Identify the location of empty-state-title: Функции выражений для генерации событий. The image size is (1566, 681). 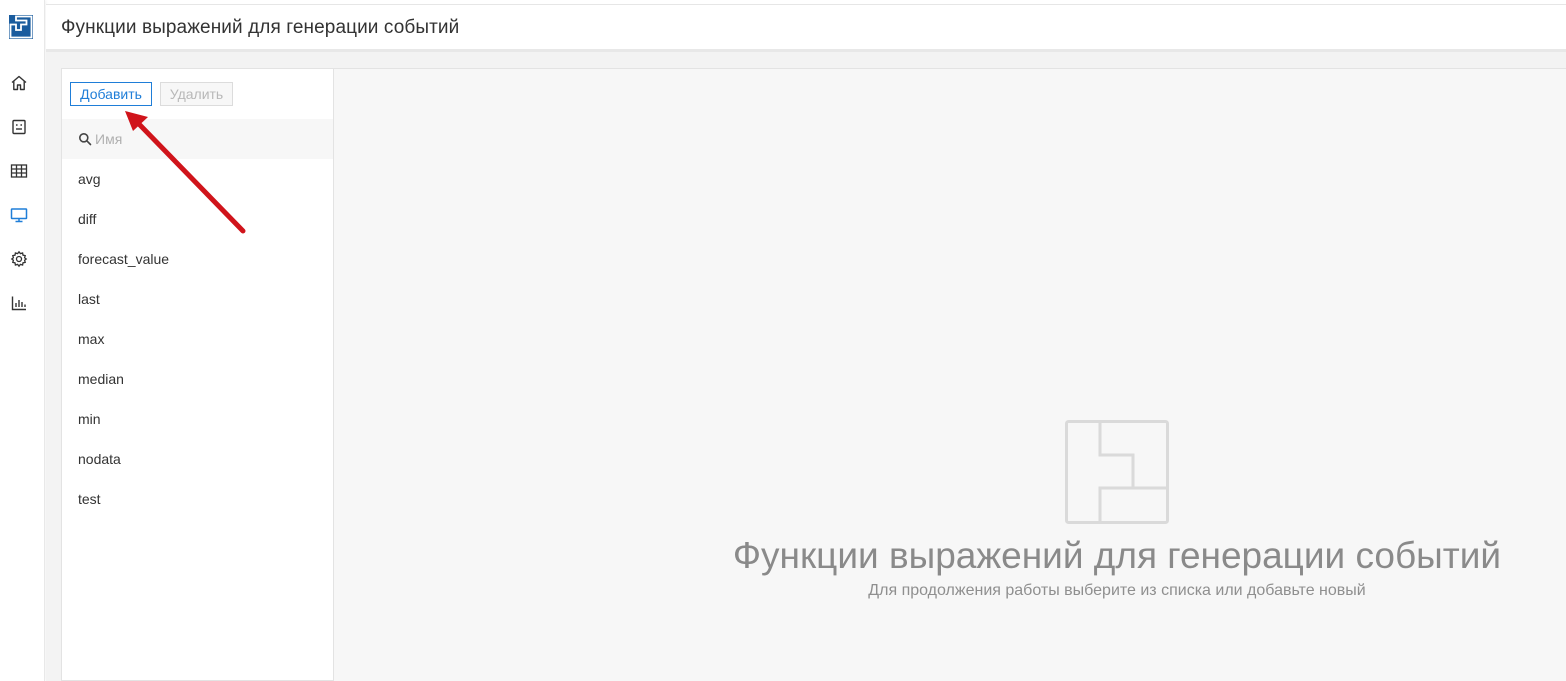
(1117, 555).